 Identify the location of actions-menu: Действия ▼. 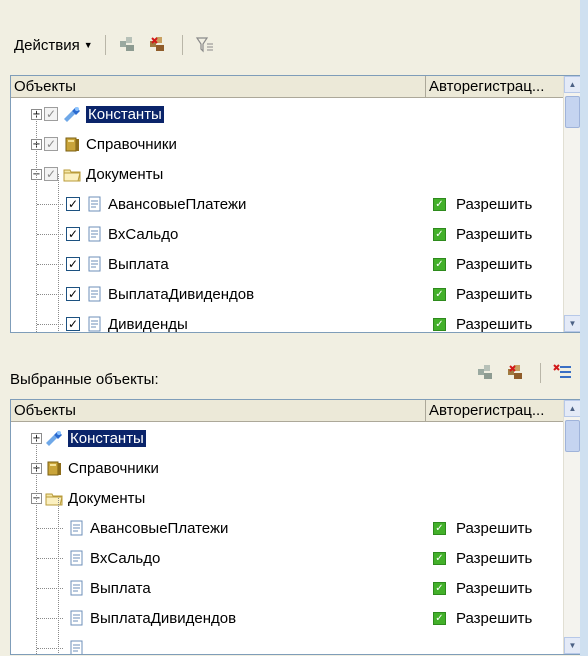
(53, 45).